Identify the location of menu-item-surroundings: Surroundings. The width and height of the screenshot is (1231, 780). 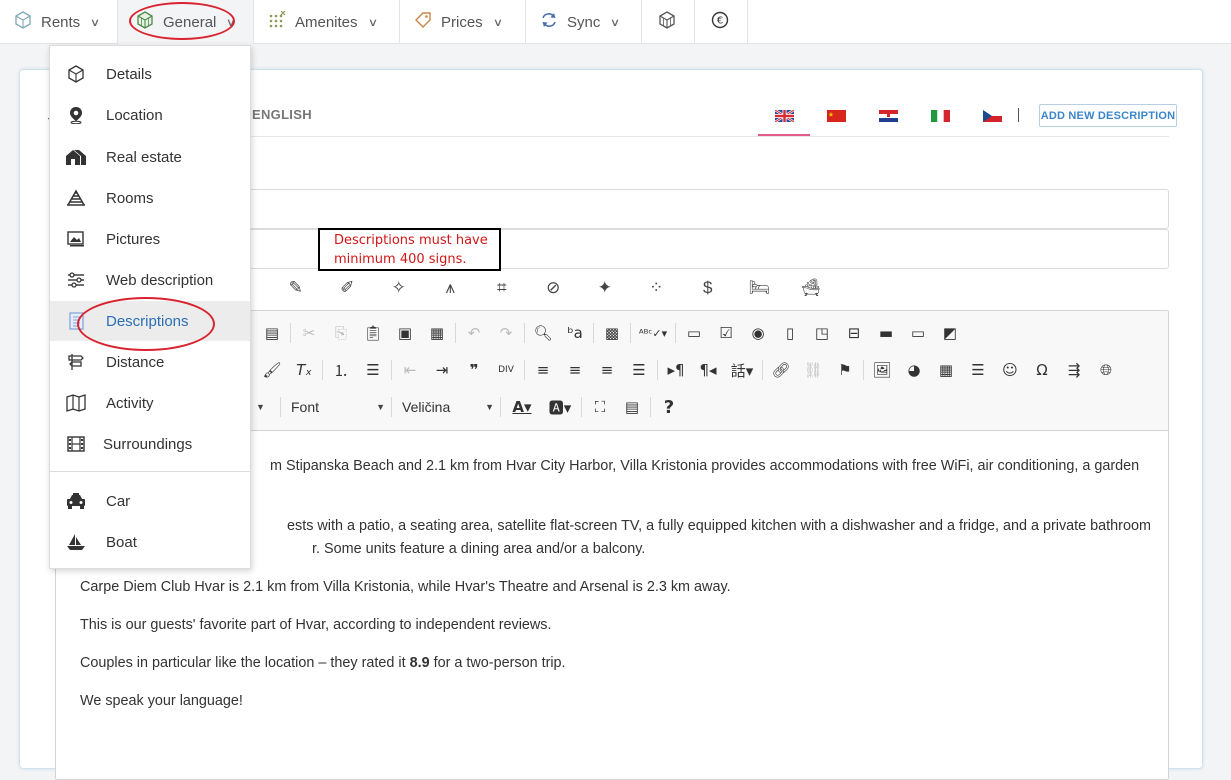
(150, 444).